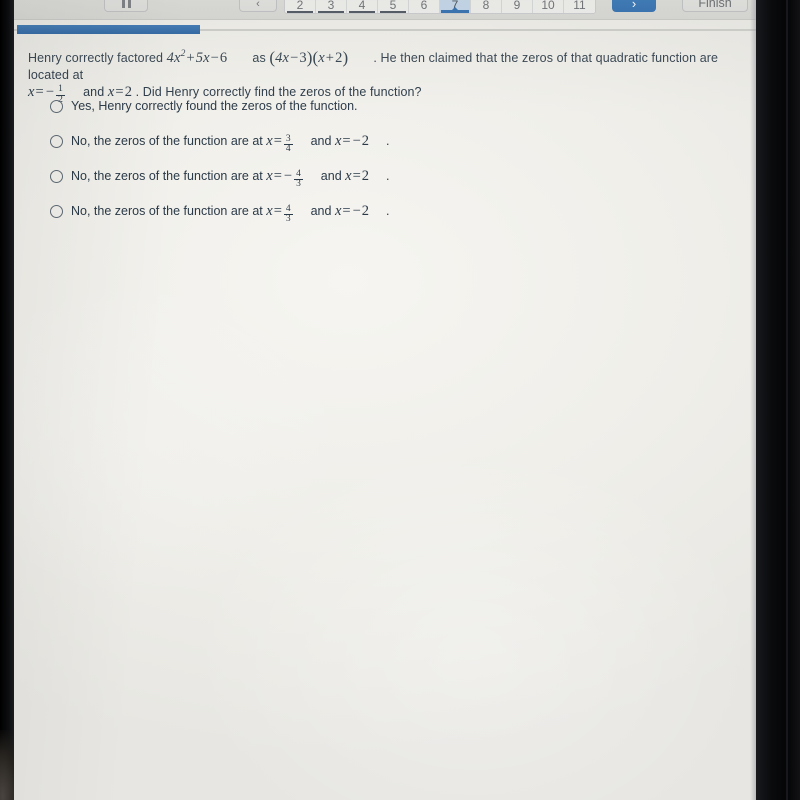  Describe the element at coordinates (279, 214) in the screenshot. I see `option-d-value-1: x= 4 3` at that location.